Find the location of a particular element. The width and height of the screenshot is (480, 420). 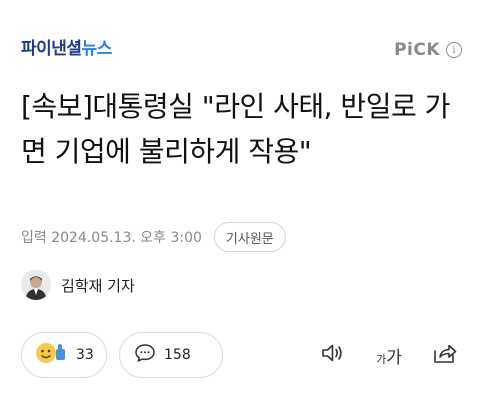

share-icon is located at coordinates (445, 355).